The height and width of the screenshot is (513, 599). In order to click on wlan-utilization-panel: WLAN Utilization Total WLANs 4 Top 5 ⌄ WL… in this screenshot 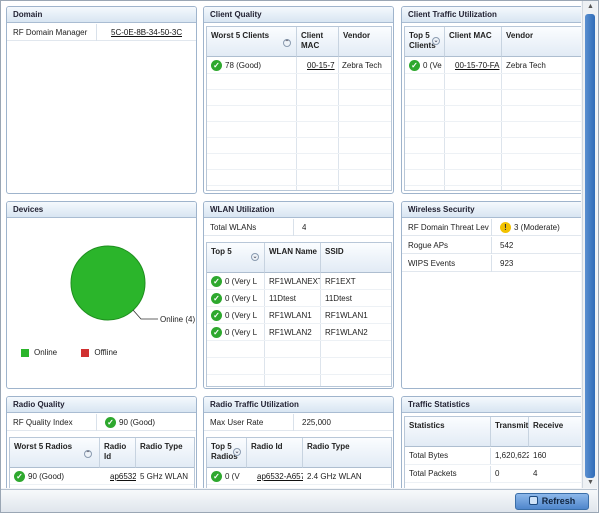, I will do `click(298, 295)`.